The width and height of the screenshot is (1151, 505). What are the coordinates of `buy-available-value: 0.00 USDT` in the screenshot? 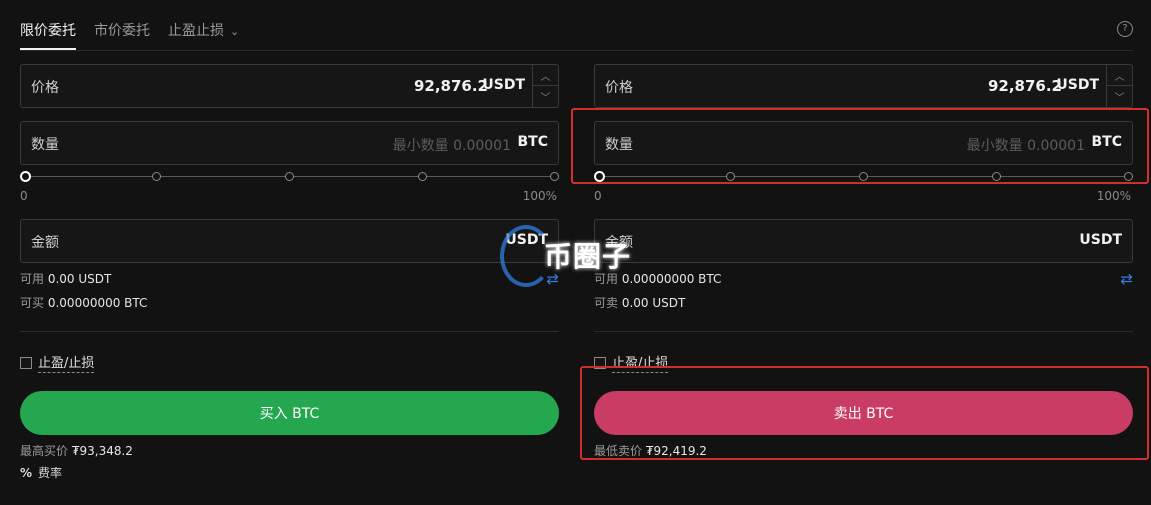 It's located at (79, 279).